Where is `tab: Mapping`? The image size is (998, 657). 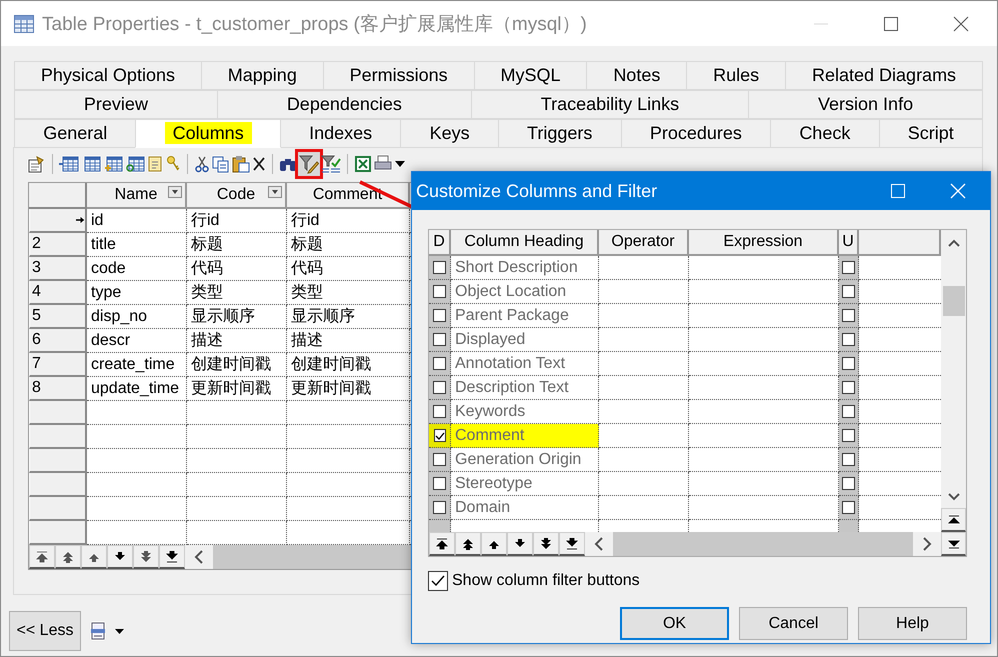 tab: Mapping is located at coordinates (262, 75).